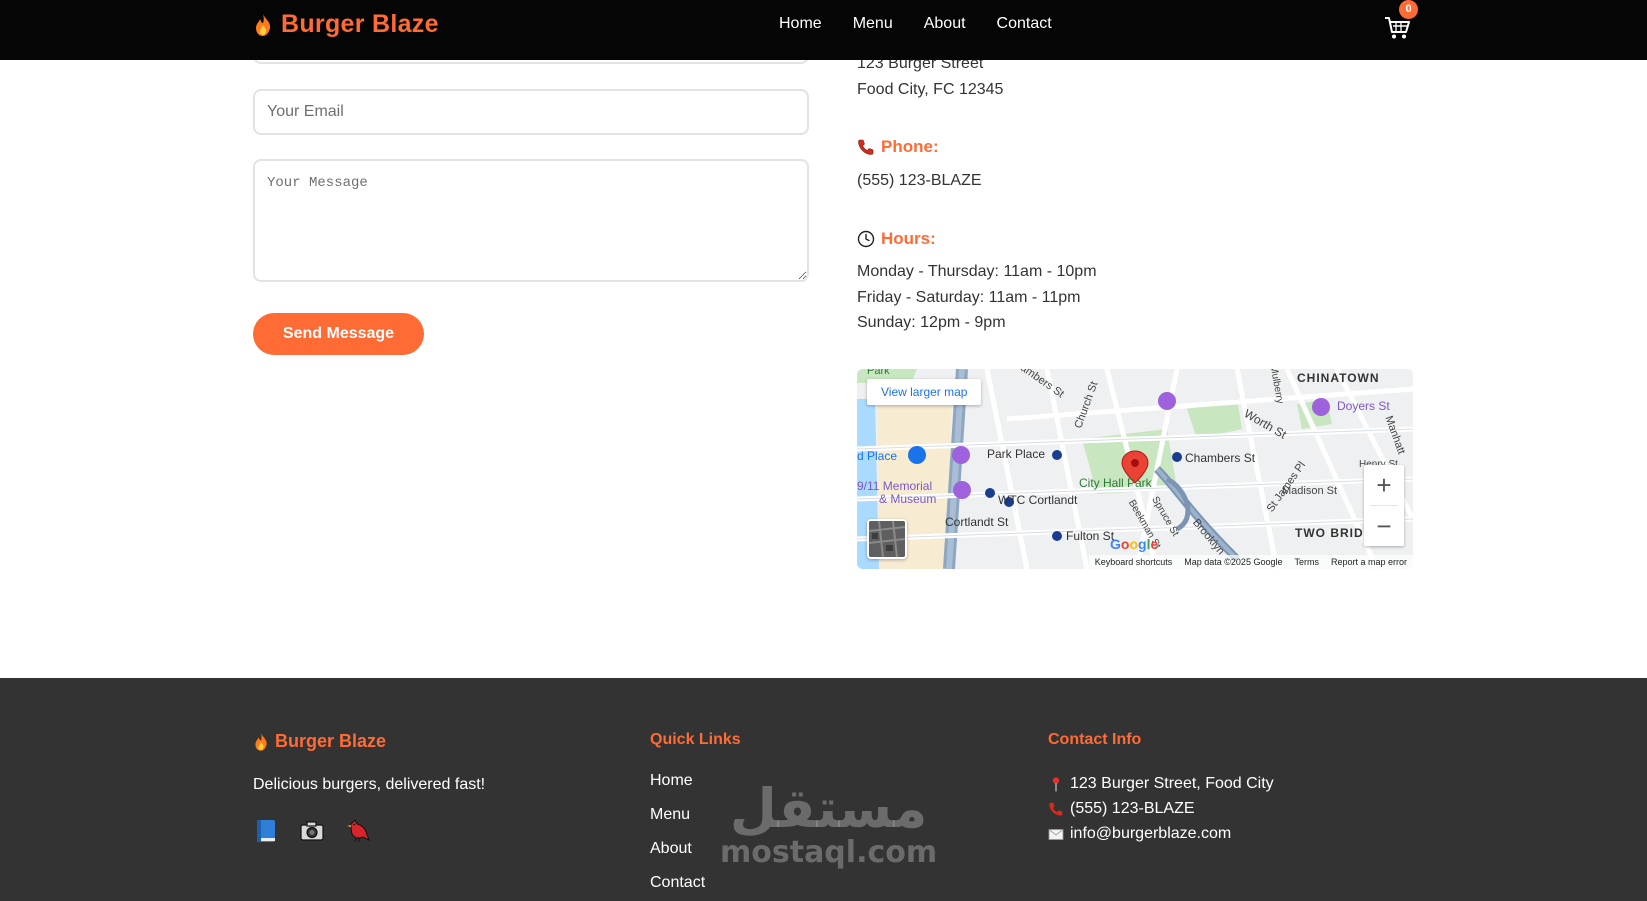 This screenshot has width=1647, height=901. I want to click on zoom-in-button: +, so click(1384, 485).